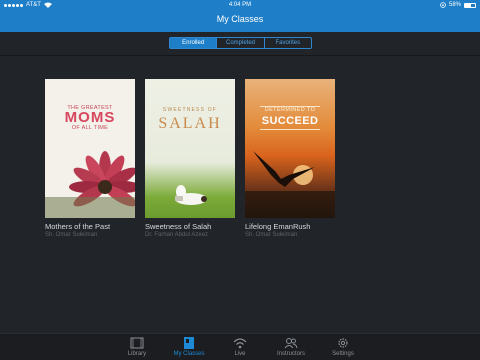  I want to click on tab-library: Library, so click(137, 347).